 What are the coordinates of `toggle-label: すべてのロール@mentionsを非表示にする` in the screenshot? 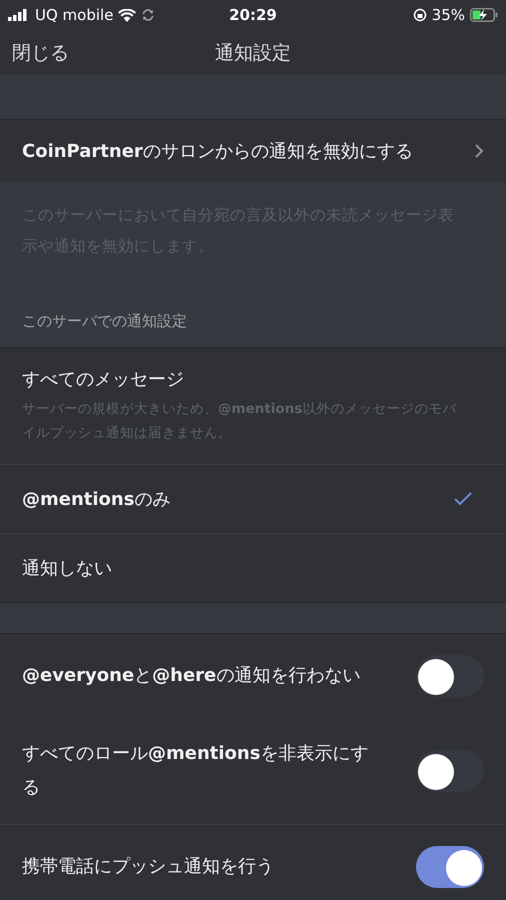 It's located at (196, 771).